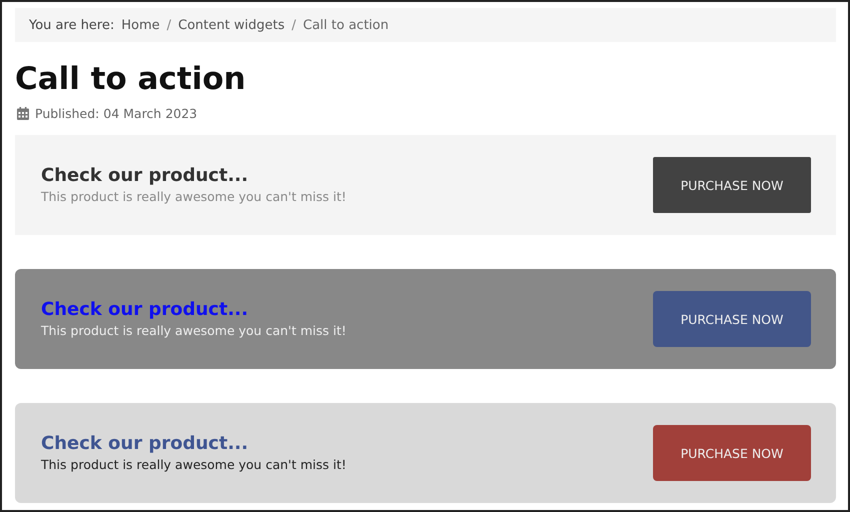 The width and height of the screenshot is (850, 512). What do you see at coordinates (71, 25) in the screenshot?
I see `breadcrumb-label: You are here:` at bounding box center [71, 25].